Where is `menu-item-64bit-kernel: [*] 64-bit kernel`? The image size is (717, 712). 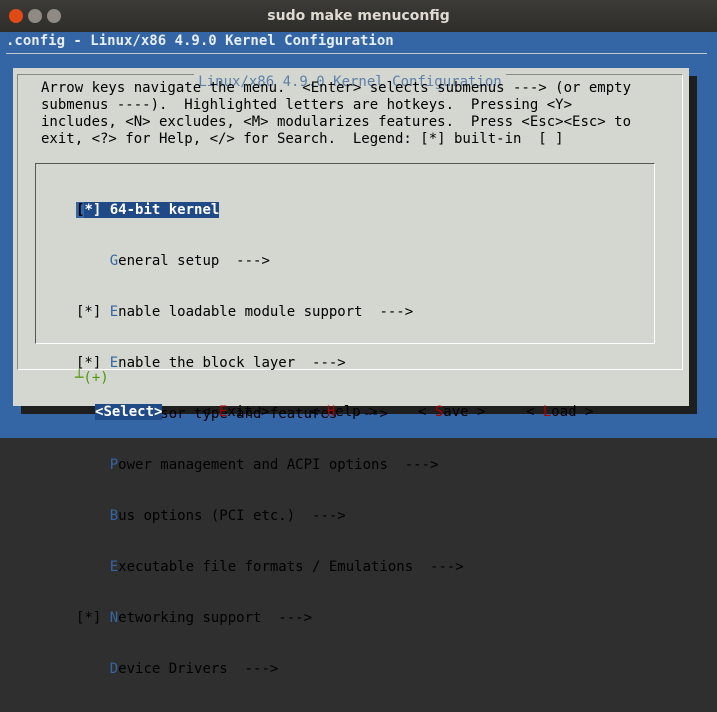
menu-item-64bit-kernel: [*] 64-bit kernel is located at coordinates (270, 210).